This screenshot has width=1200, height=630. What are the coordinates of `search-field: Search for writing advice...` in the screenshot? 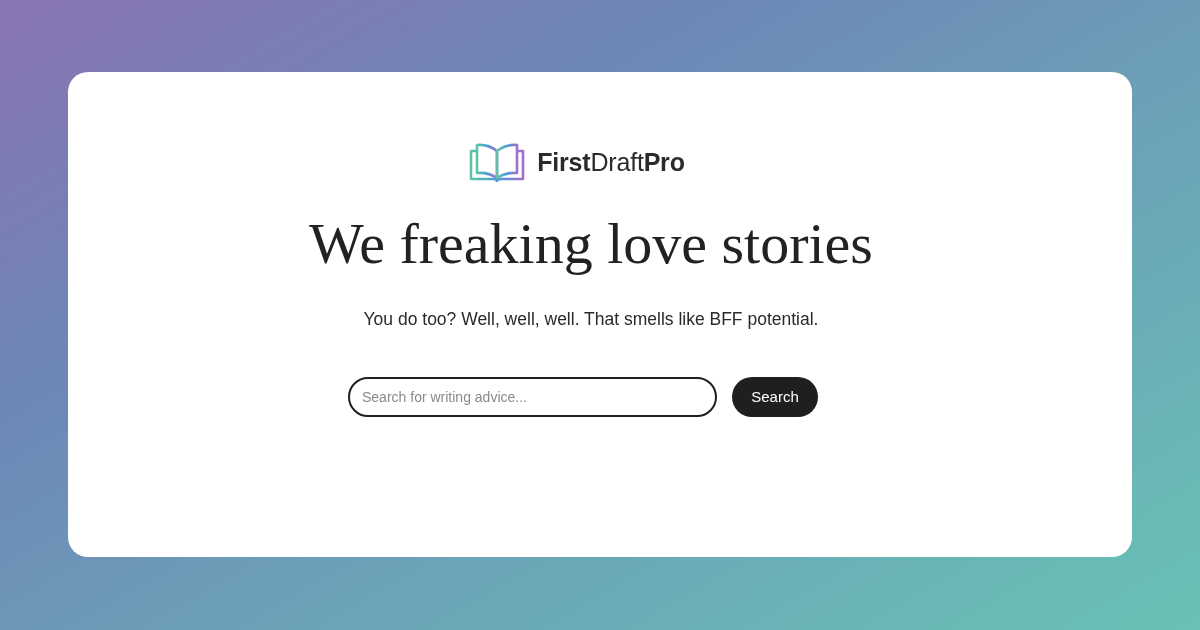 It's located at (532, 396).